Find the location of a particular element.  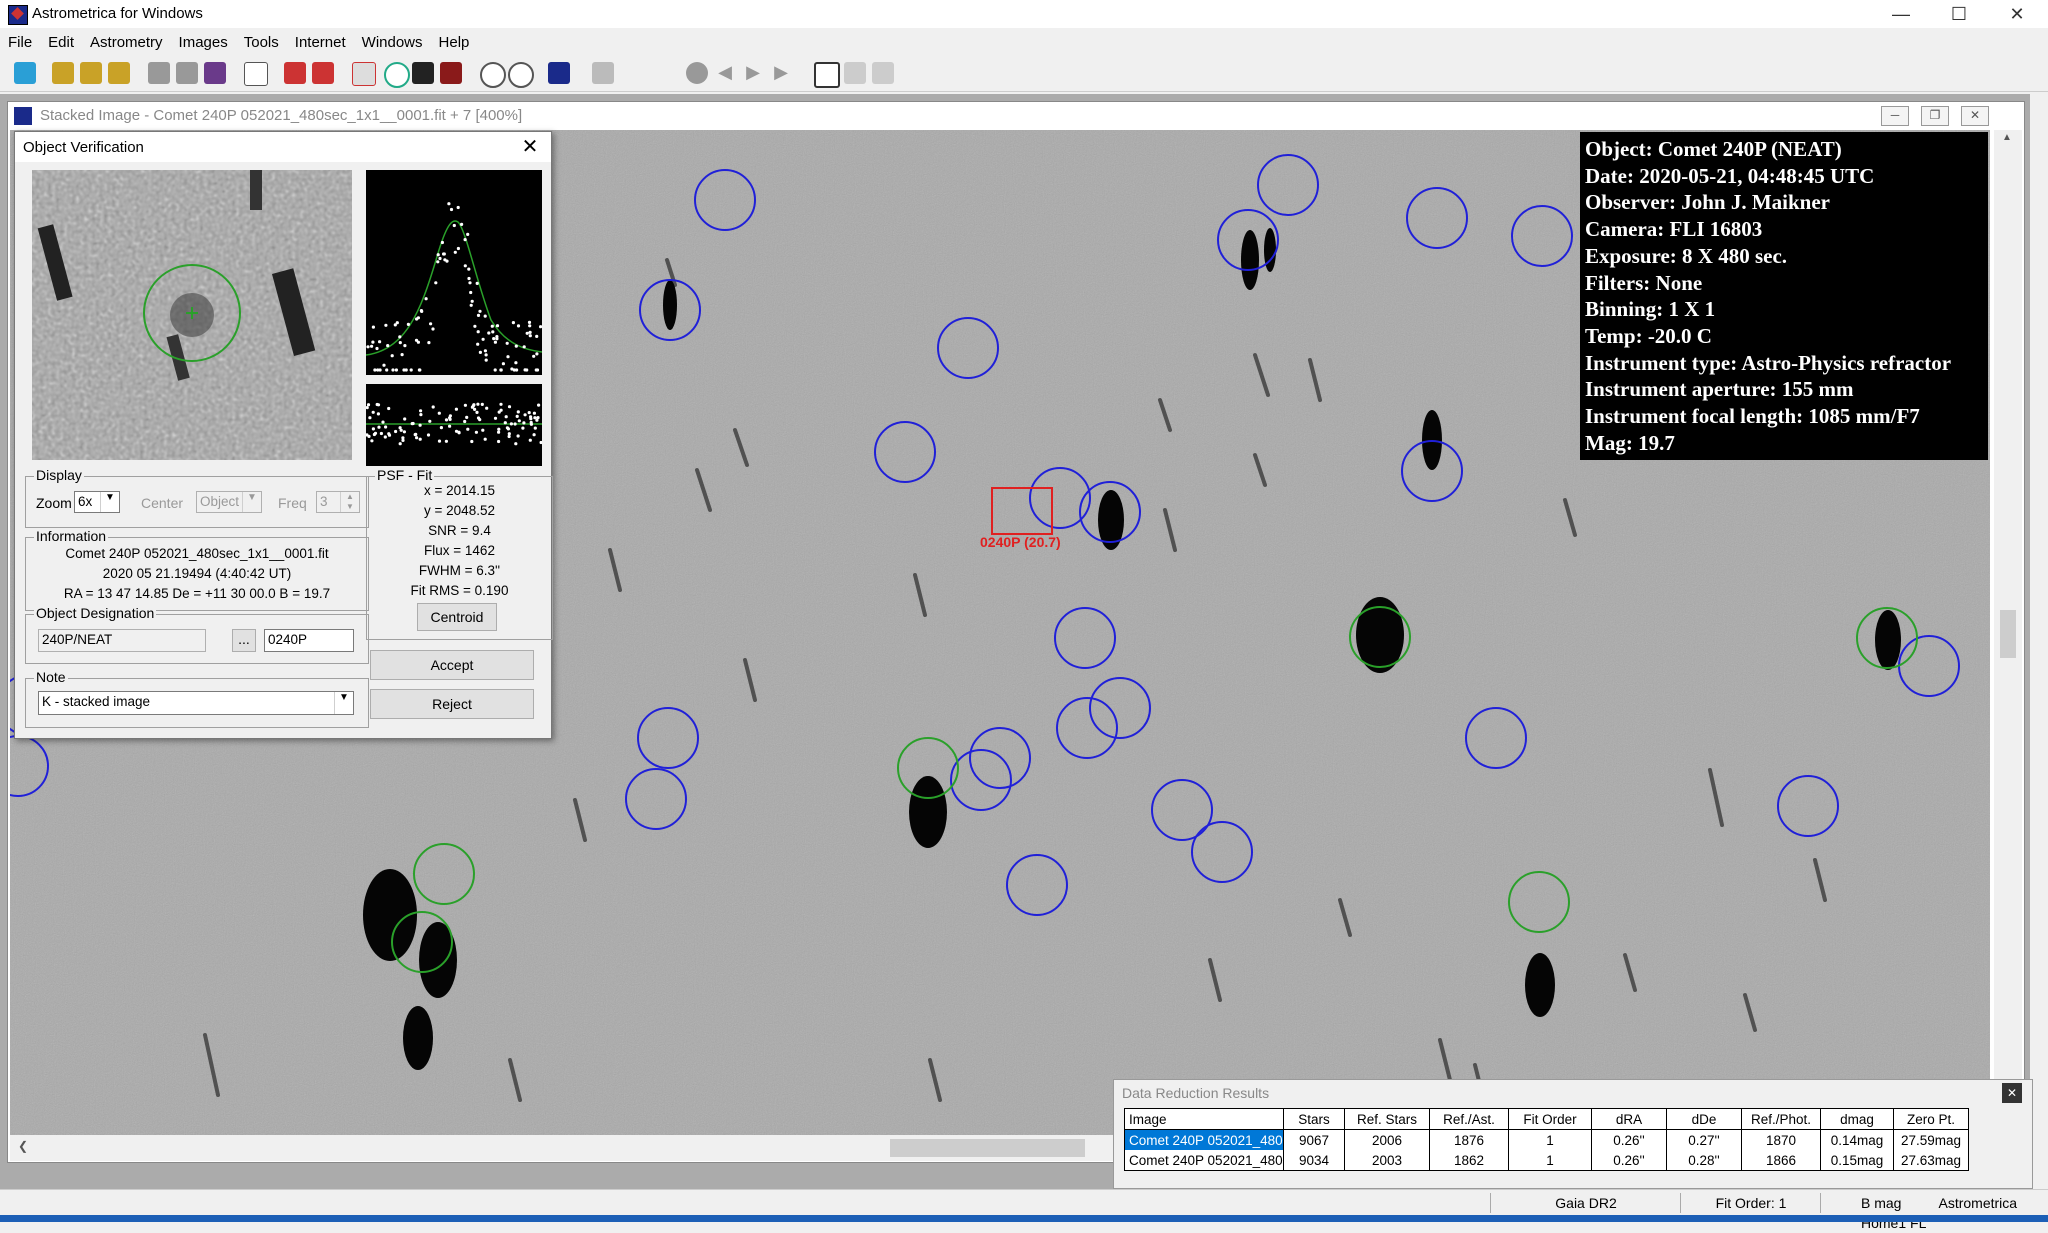

freq-spinner: 3 ▲ ▼ is located at coordinates (338, 502).